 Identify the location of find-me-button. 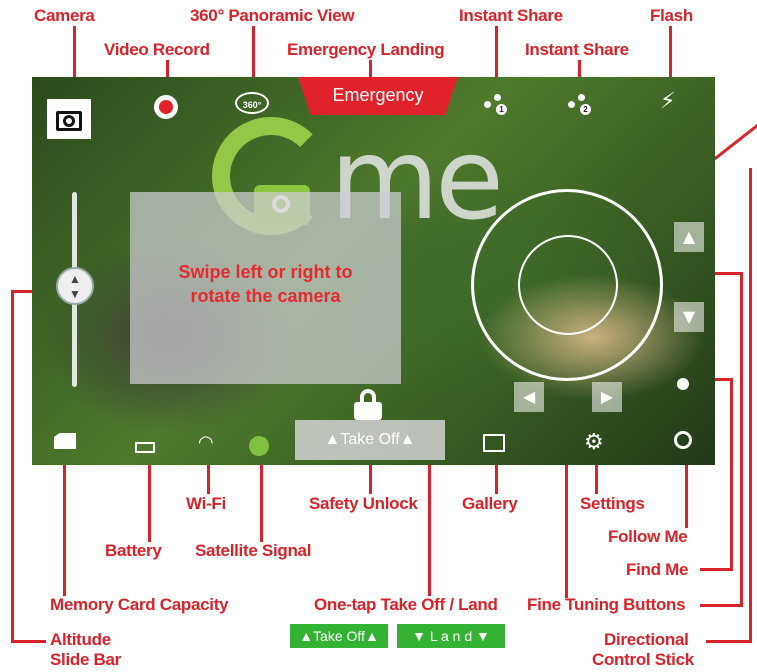
(683, 384).